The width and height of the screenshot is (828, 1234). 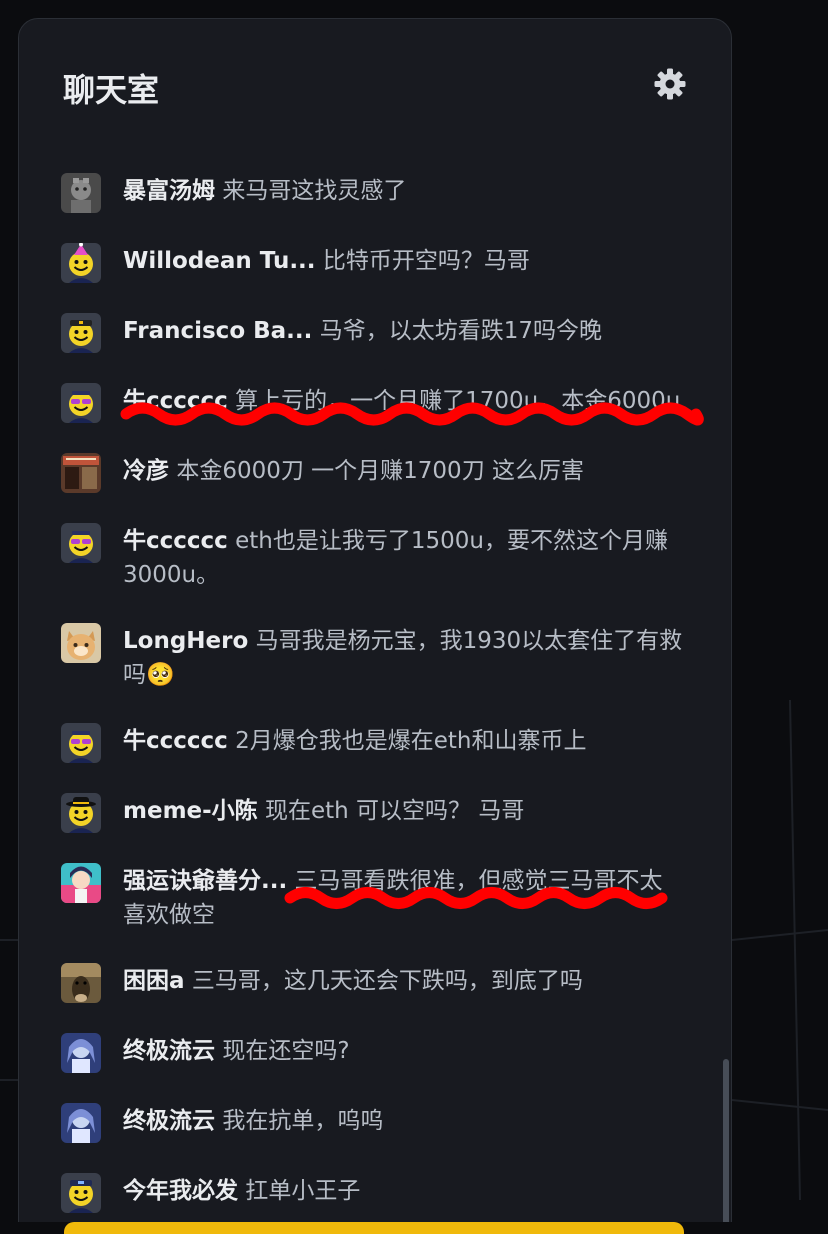 I want to click on chat-message: 牛cccccc eth也是让我亏了1500u，要不然这个月赚3000u。, so click(x=381, y=557).